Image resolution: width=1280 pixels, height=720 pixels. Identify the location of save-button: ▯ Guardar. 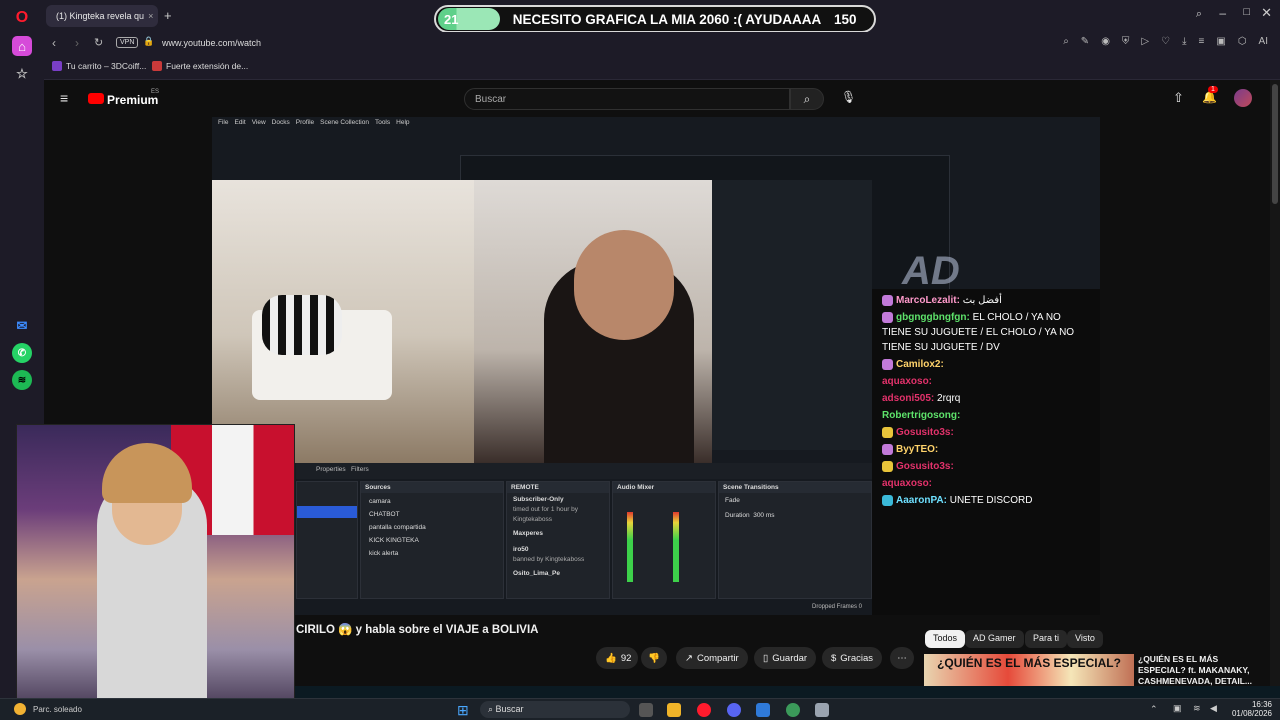
(785, 658).